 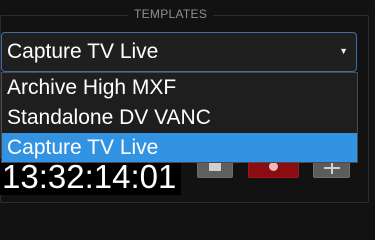 What do you see at coordinates (83, 51) in the screenshot?
I see `template-select-value: Capture TV Live` at bounding box center [83, 51].